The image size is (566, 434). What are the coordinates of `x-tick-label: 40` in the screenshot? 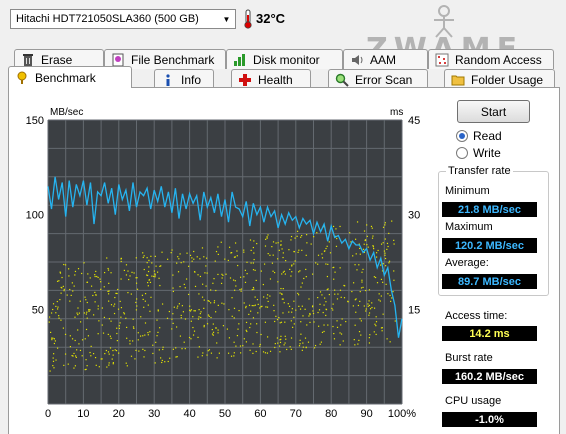 It's located at (189, 414).